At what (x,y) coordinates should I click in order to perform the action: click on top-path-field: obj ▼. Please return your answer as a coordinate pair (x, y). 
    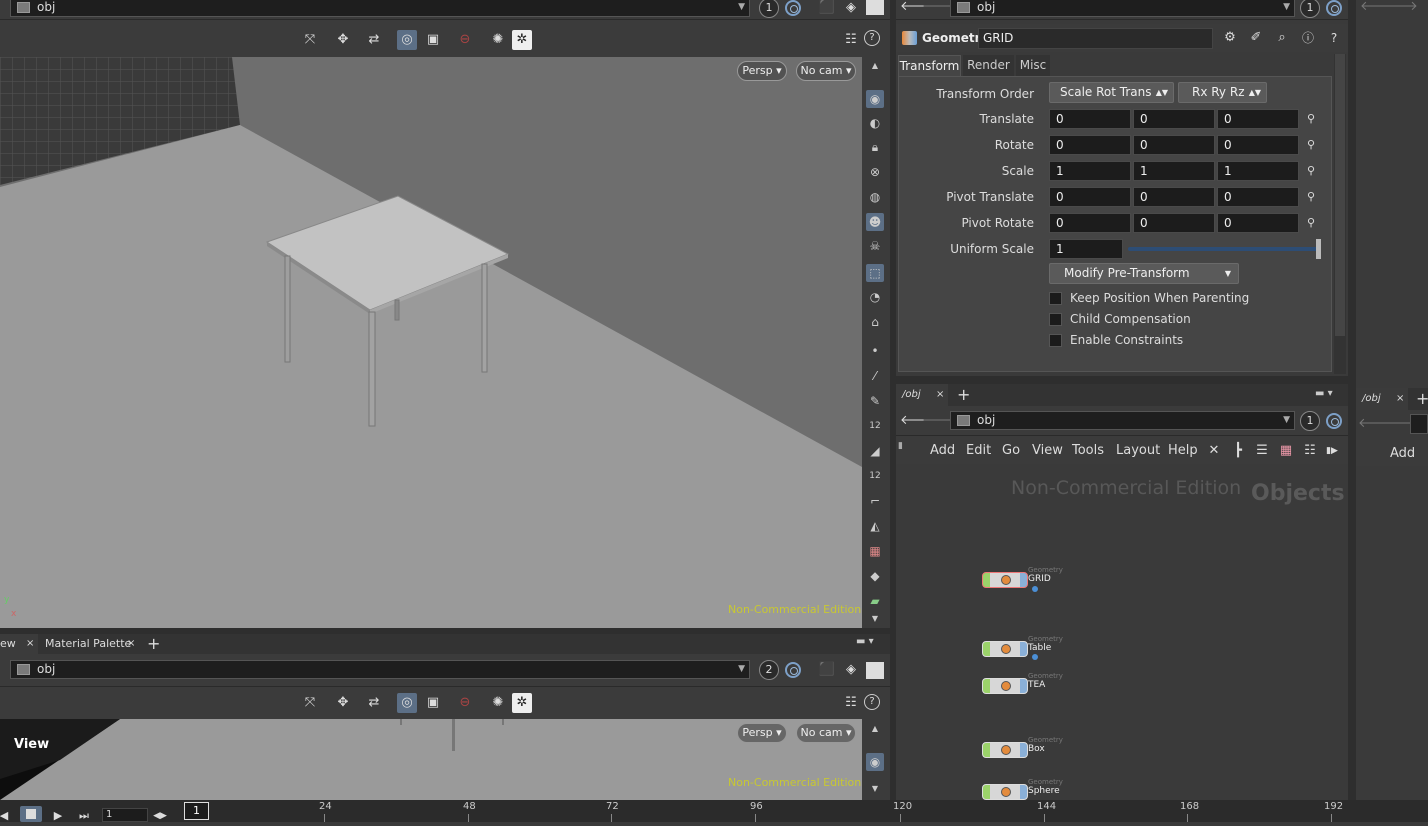
    Looking at the image, I should click on (380, 8).